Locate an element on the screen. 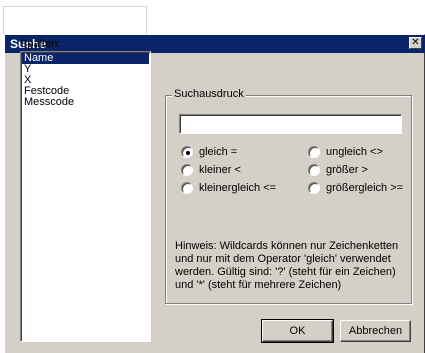  close-icon: ✕ is located at coordinates (415, 43).